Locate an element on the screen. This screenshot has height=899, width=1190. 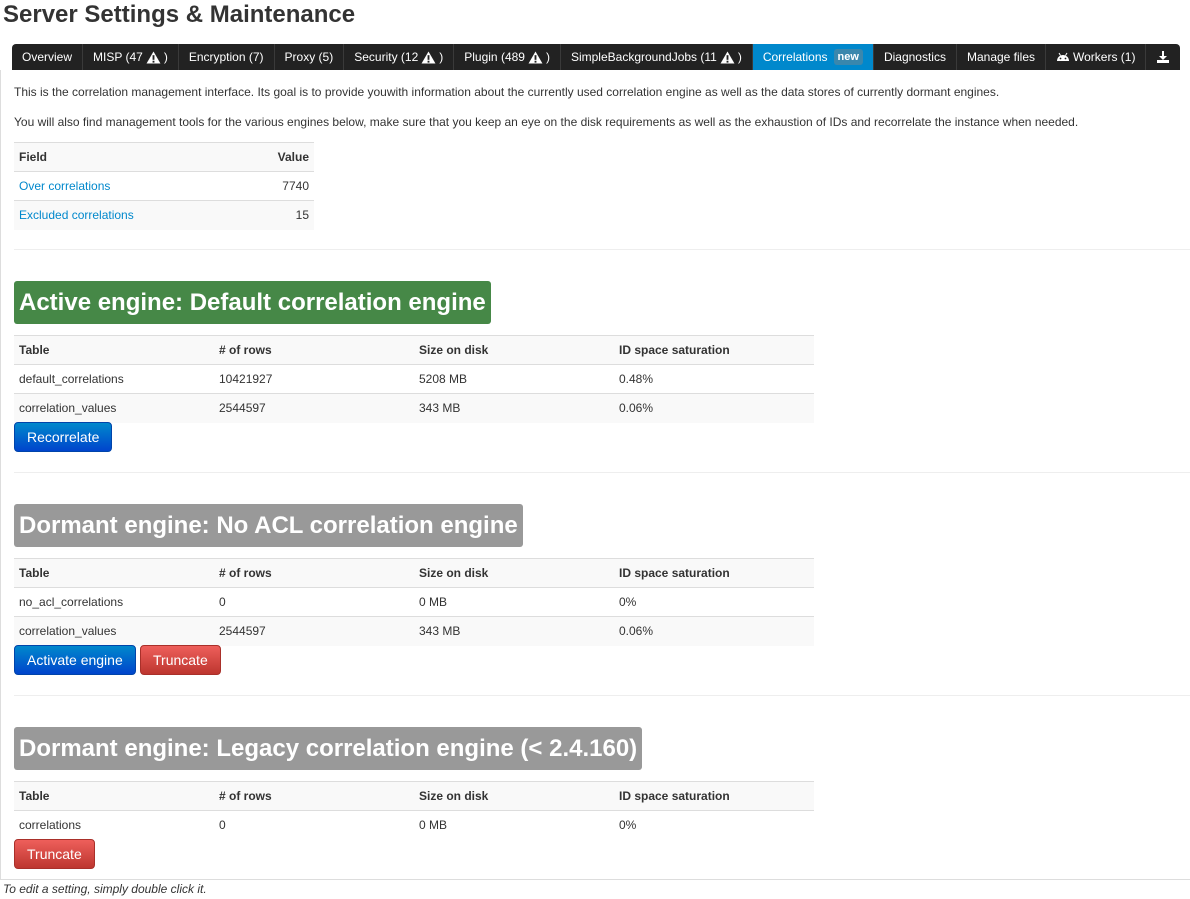
tab-label: Encryption (7) is located at coordinates (226, 57).